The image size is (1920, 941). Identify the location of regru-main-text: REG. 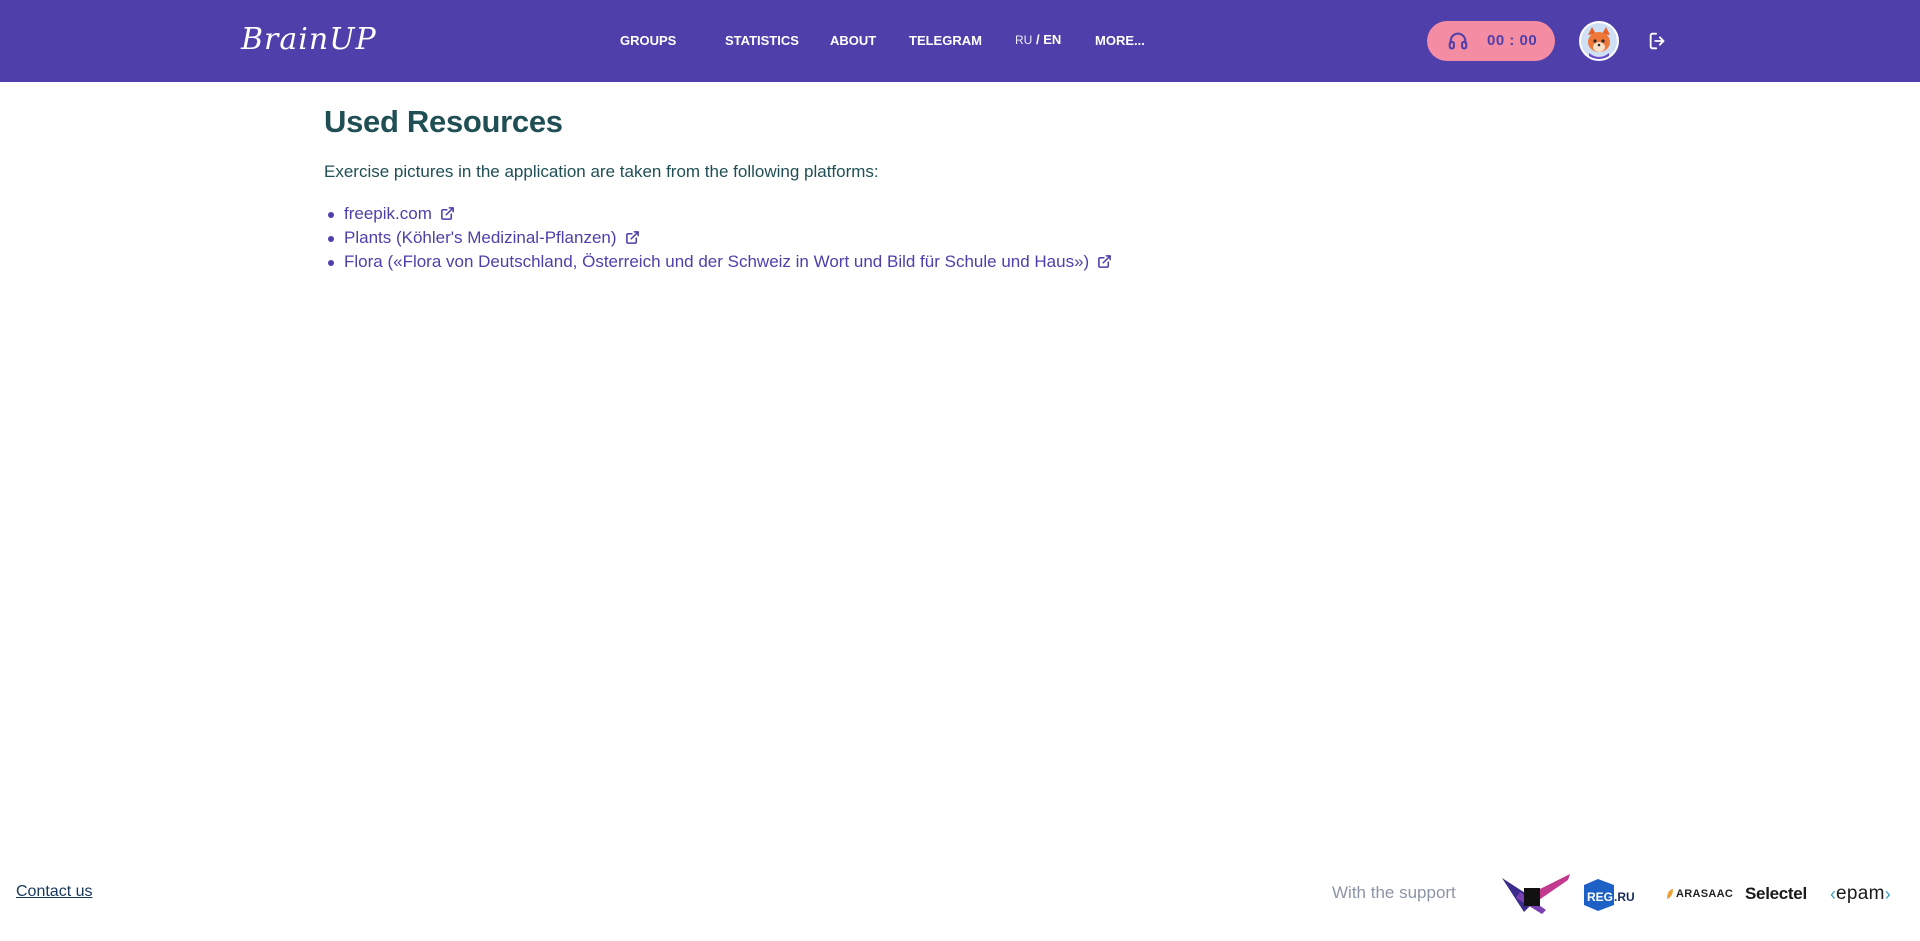
(1600, 897).